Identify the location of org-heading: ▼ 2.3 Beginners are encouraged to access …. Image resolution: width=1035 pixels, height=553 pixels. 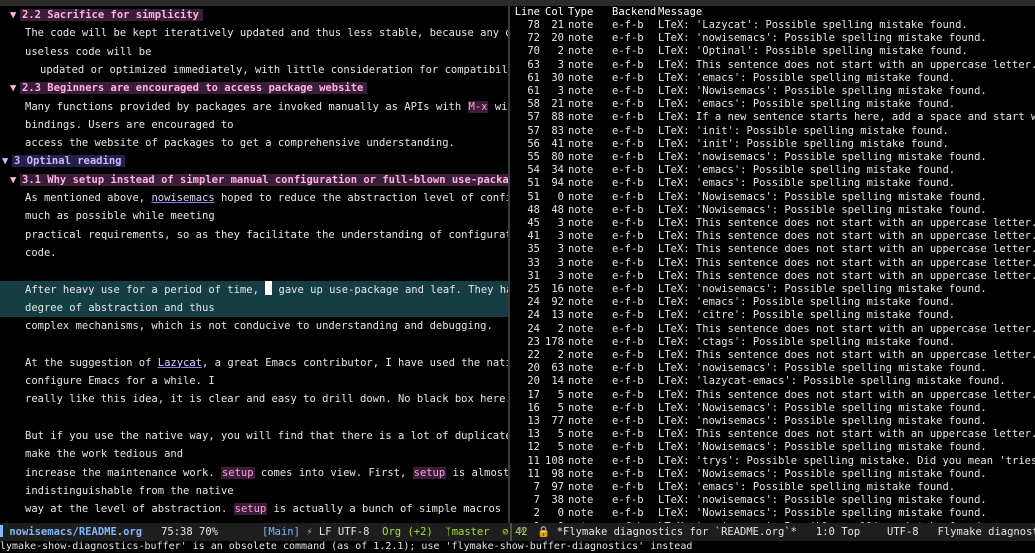
(254, 88).